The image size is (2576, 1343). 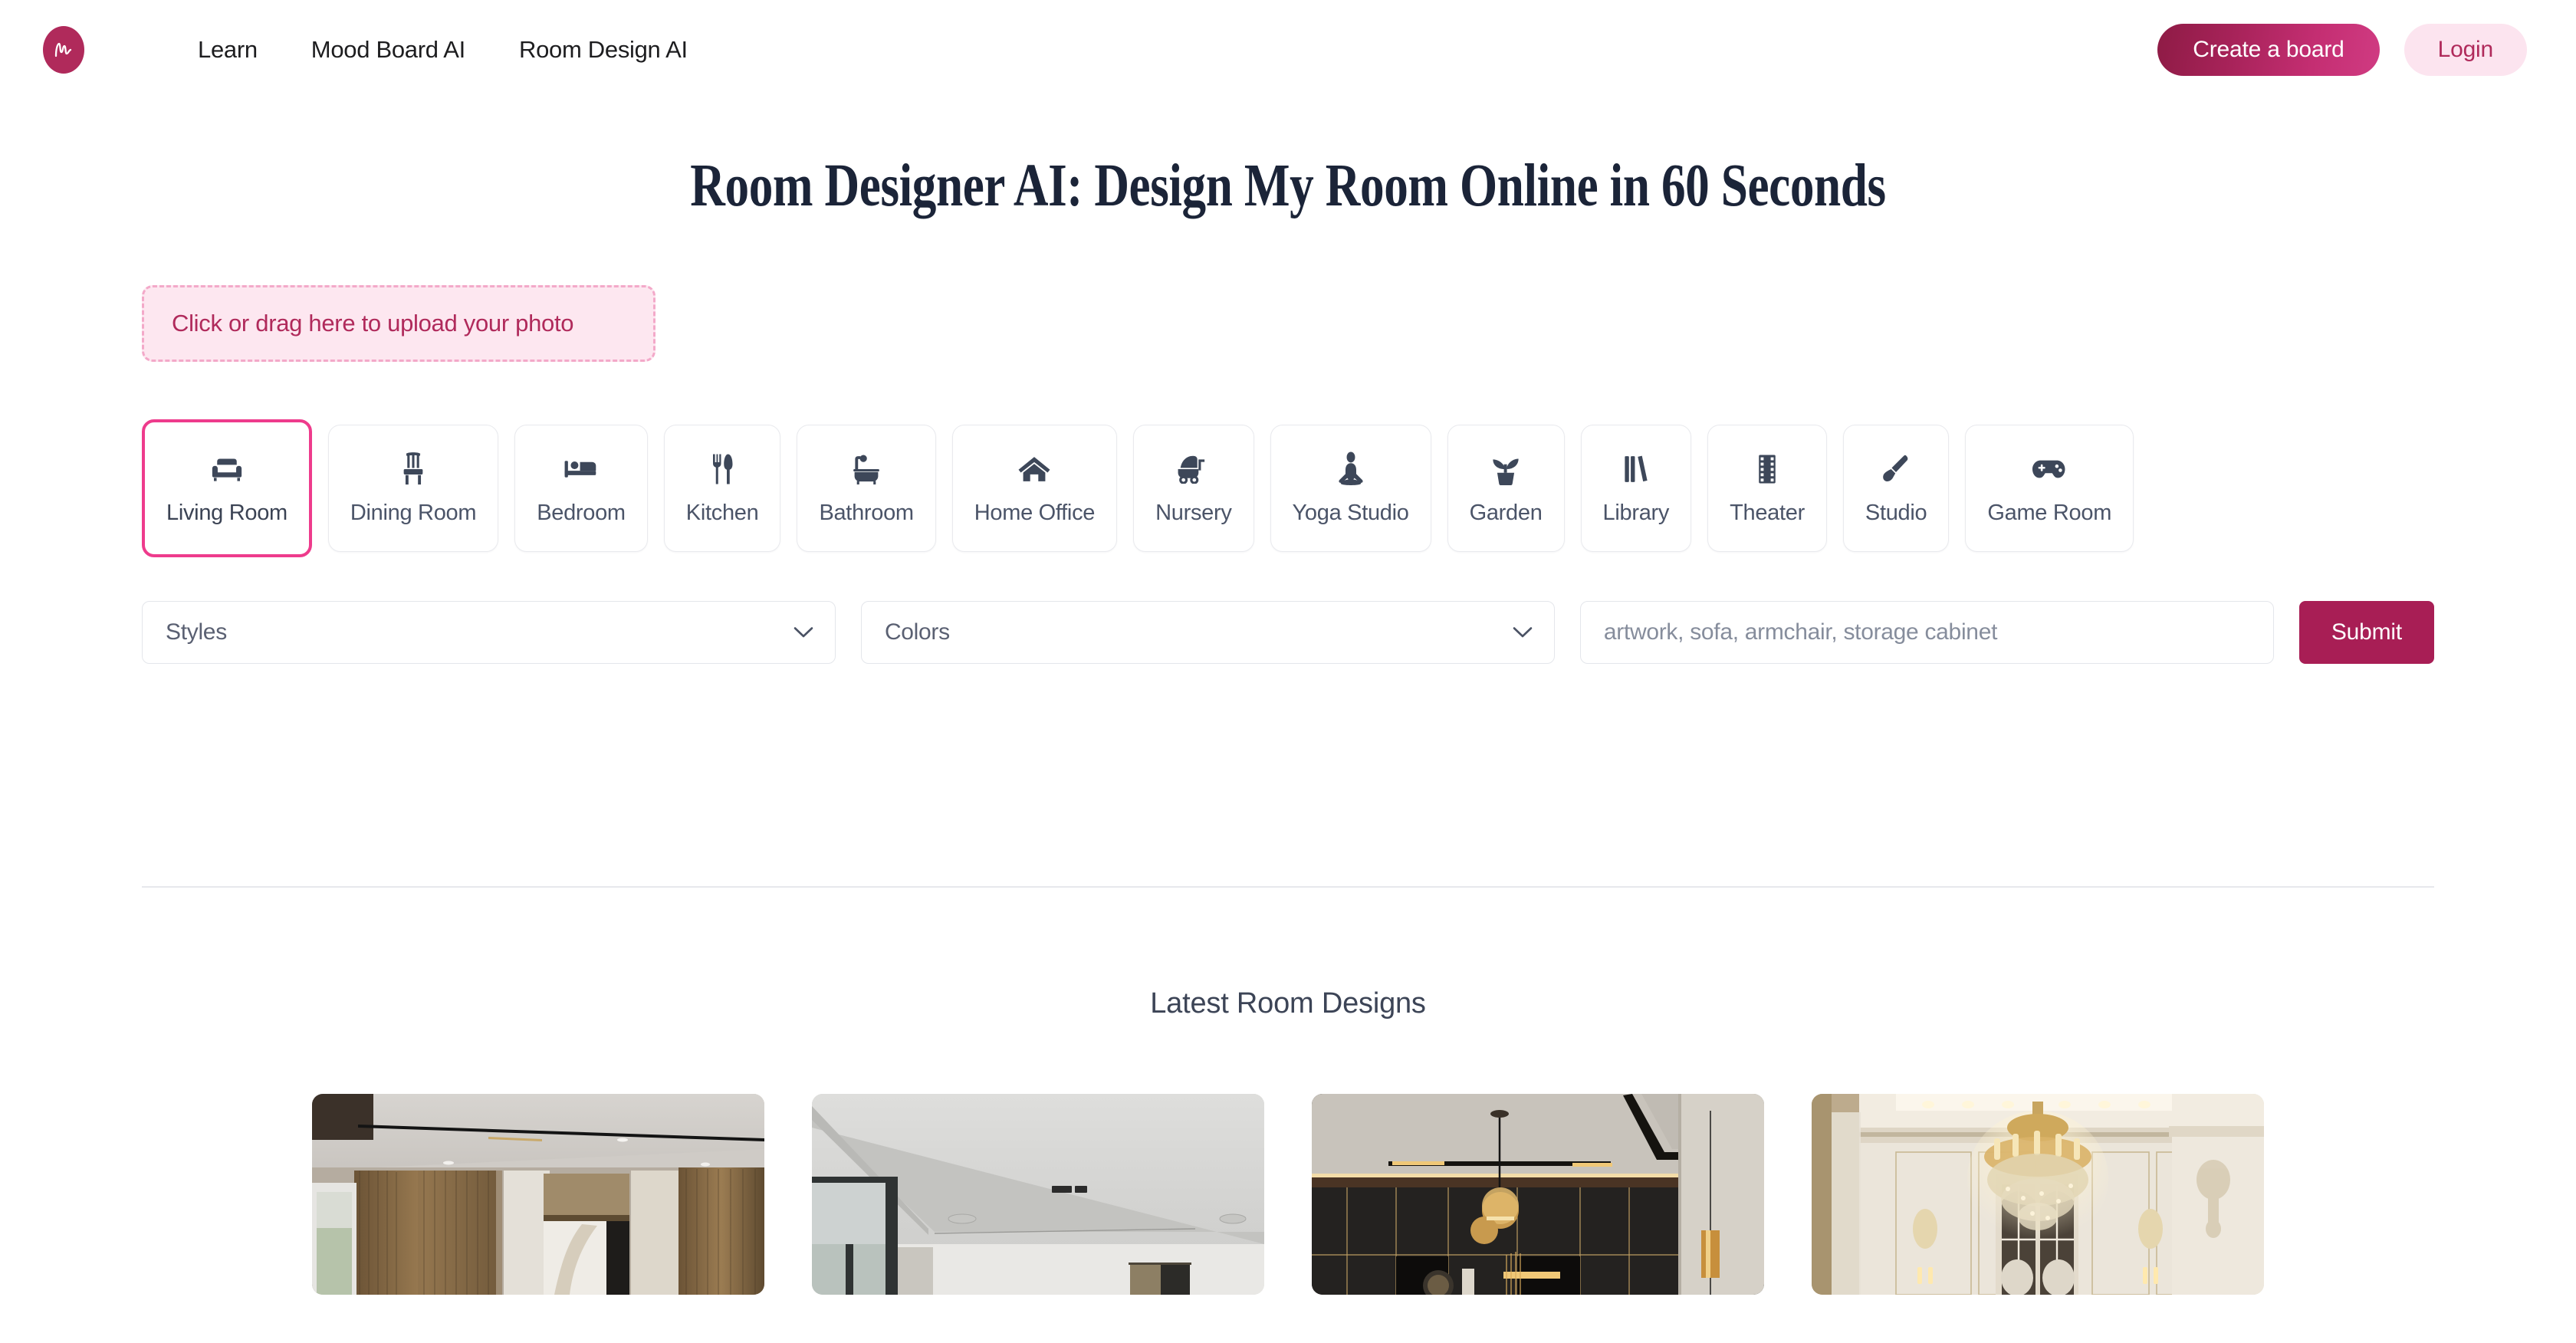 I want to click on couch-icon, so click(x=227, y=469).